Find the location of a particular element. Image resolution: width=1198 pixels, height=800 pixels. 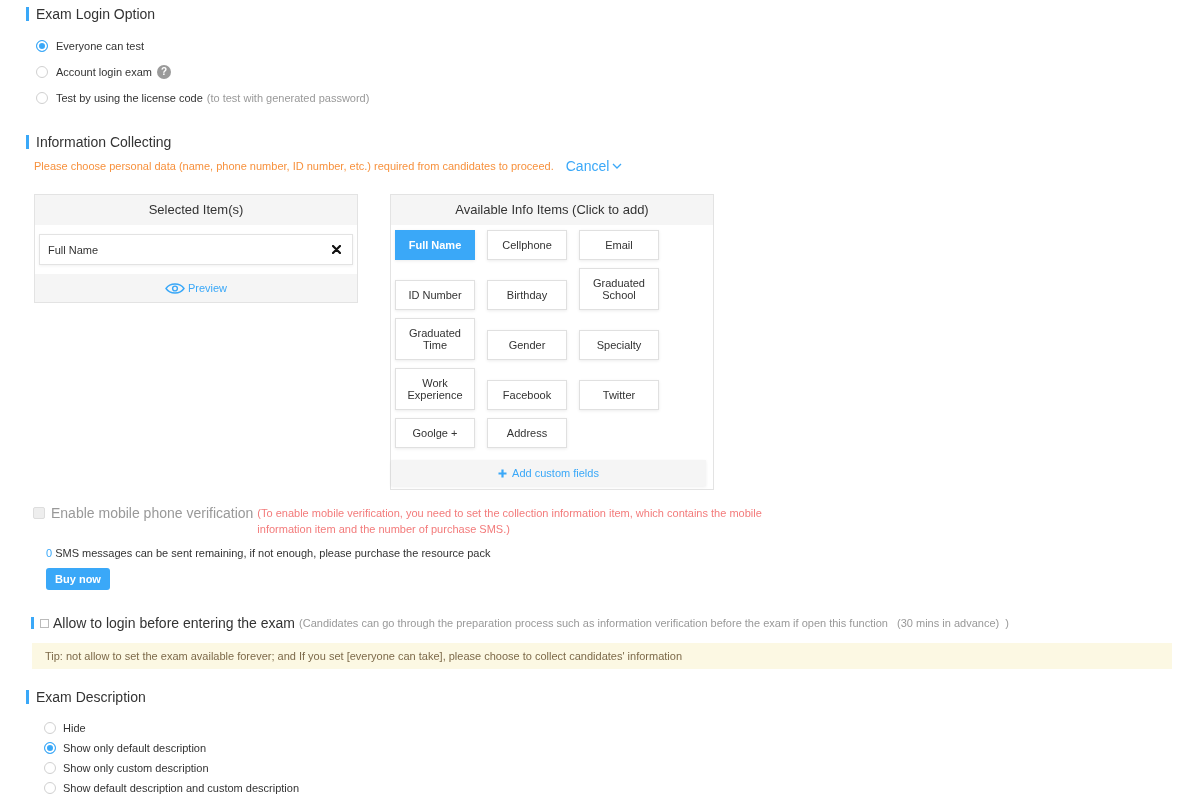

sms-text: SMS messages can be sent remaining, if not enough, please purchase the resource pack is located at coordinates (273, 553).